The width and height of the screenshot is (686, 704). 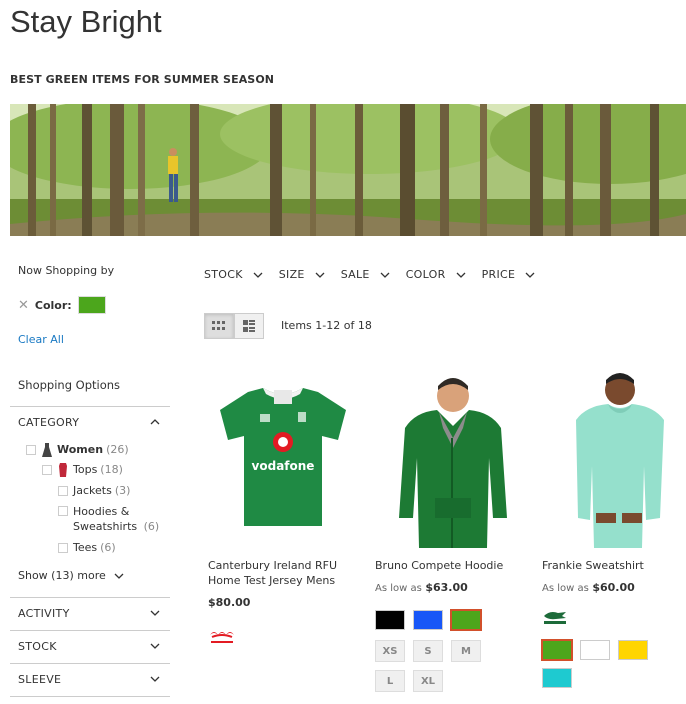 I want to click on swatch-yellow, so click(x=633, y=650).